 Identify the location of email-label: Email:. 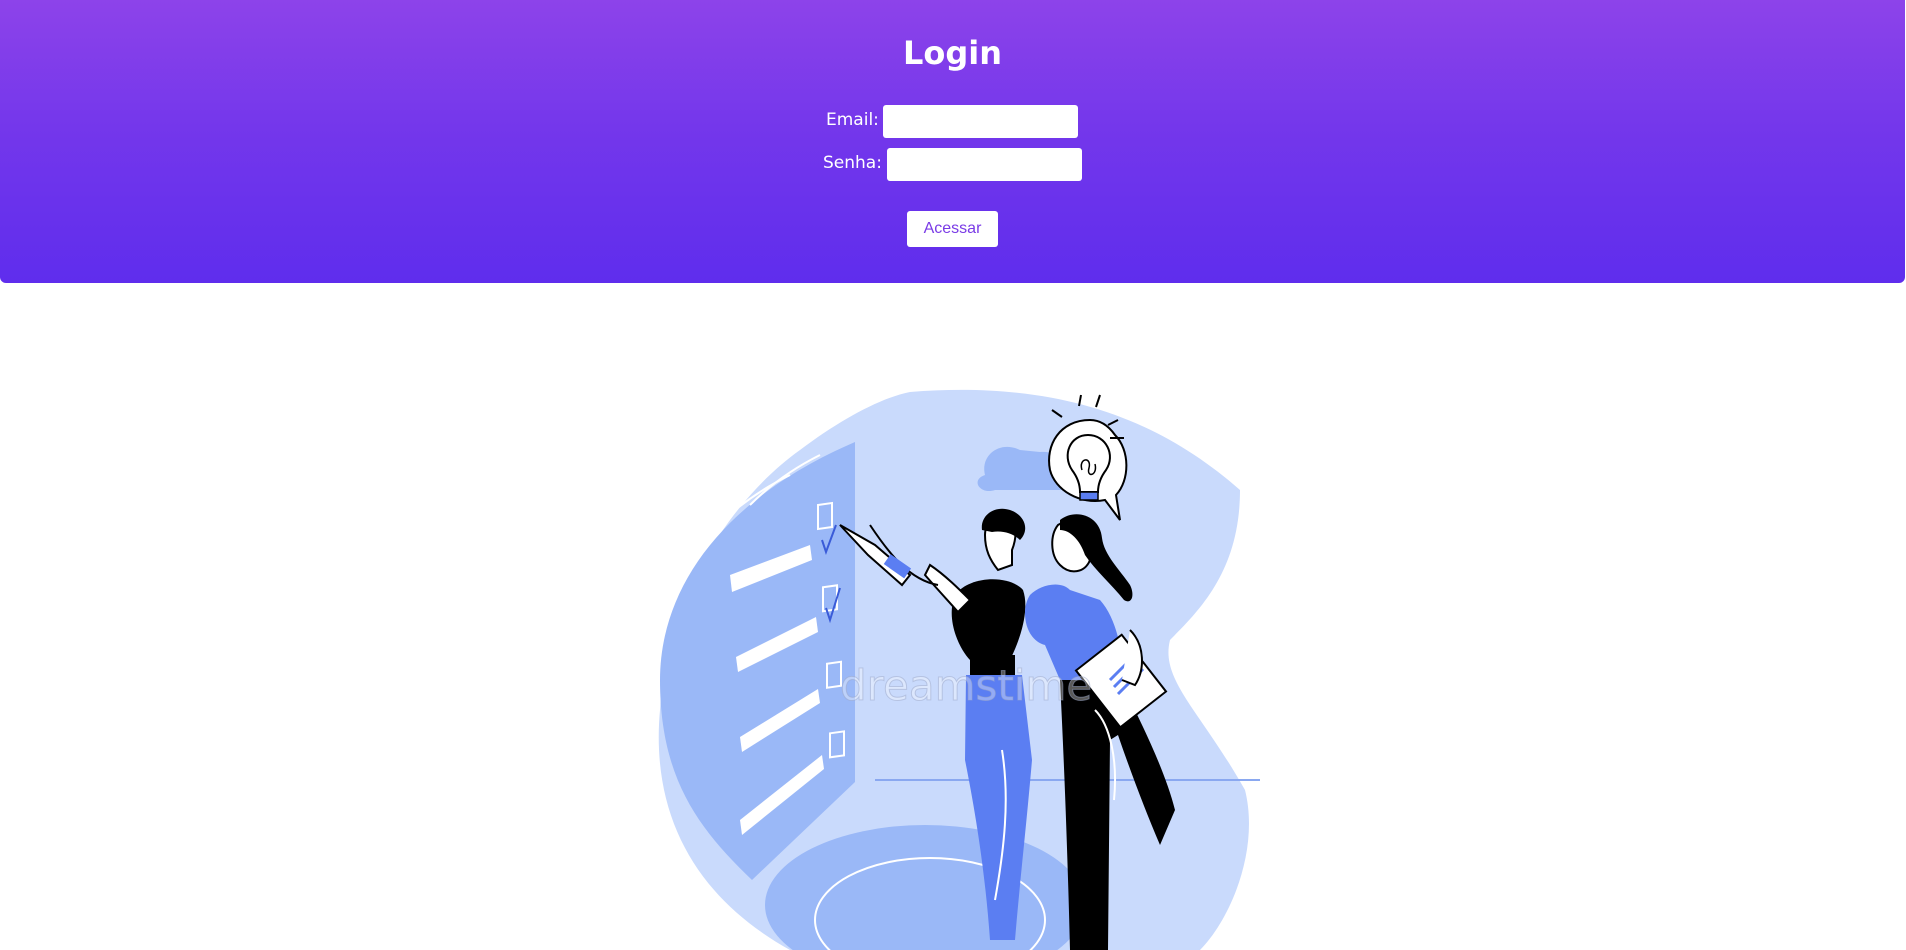
(852, 120).